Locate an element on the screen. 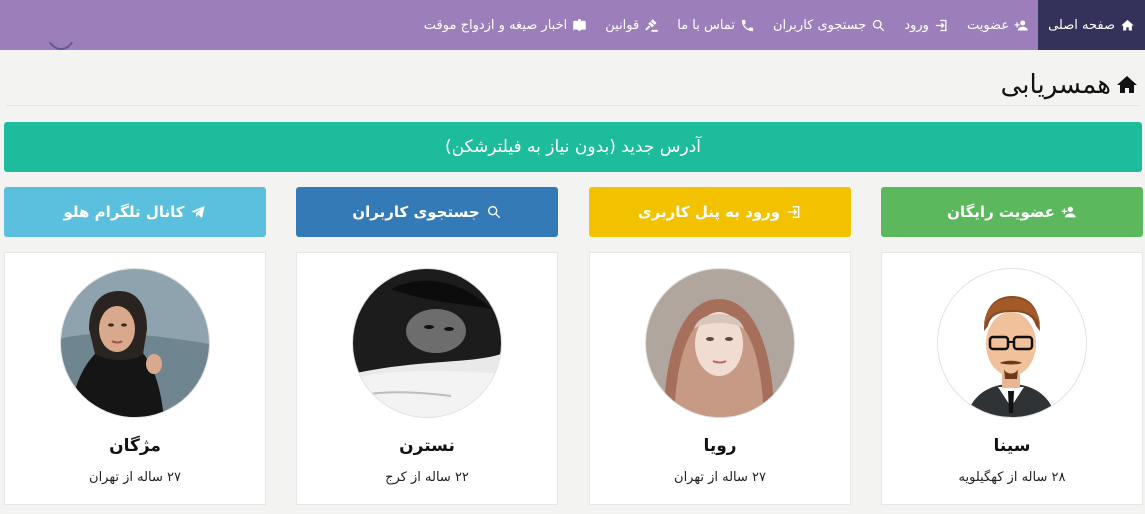 This screenshot has width=1145, height=514. profile-card: مژگان ۲۷ ساله از تهران is located at coordinates (135, 378).